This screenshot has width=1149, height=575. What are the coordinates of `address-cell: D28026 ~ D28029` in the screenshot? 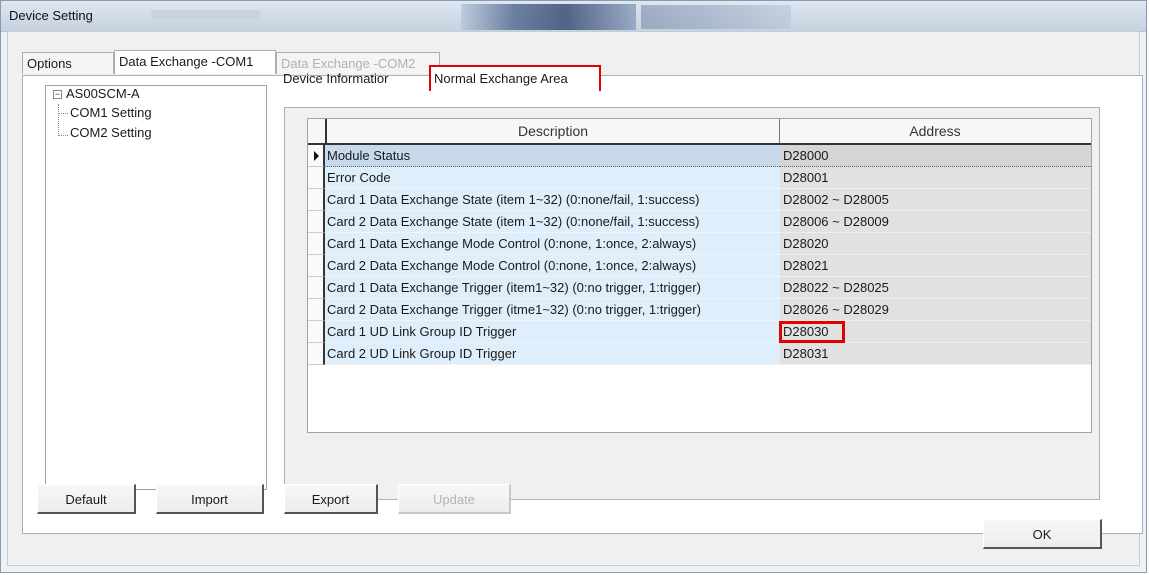 It's located at (935, 310).